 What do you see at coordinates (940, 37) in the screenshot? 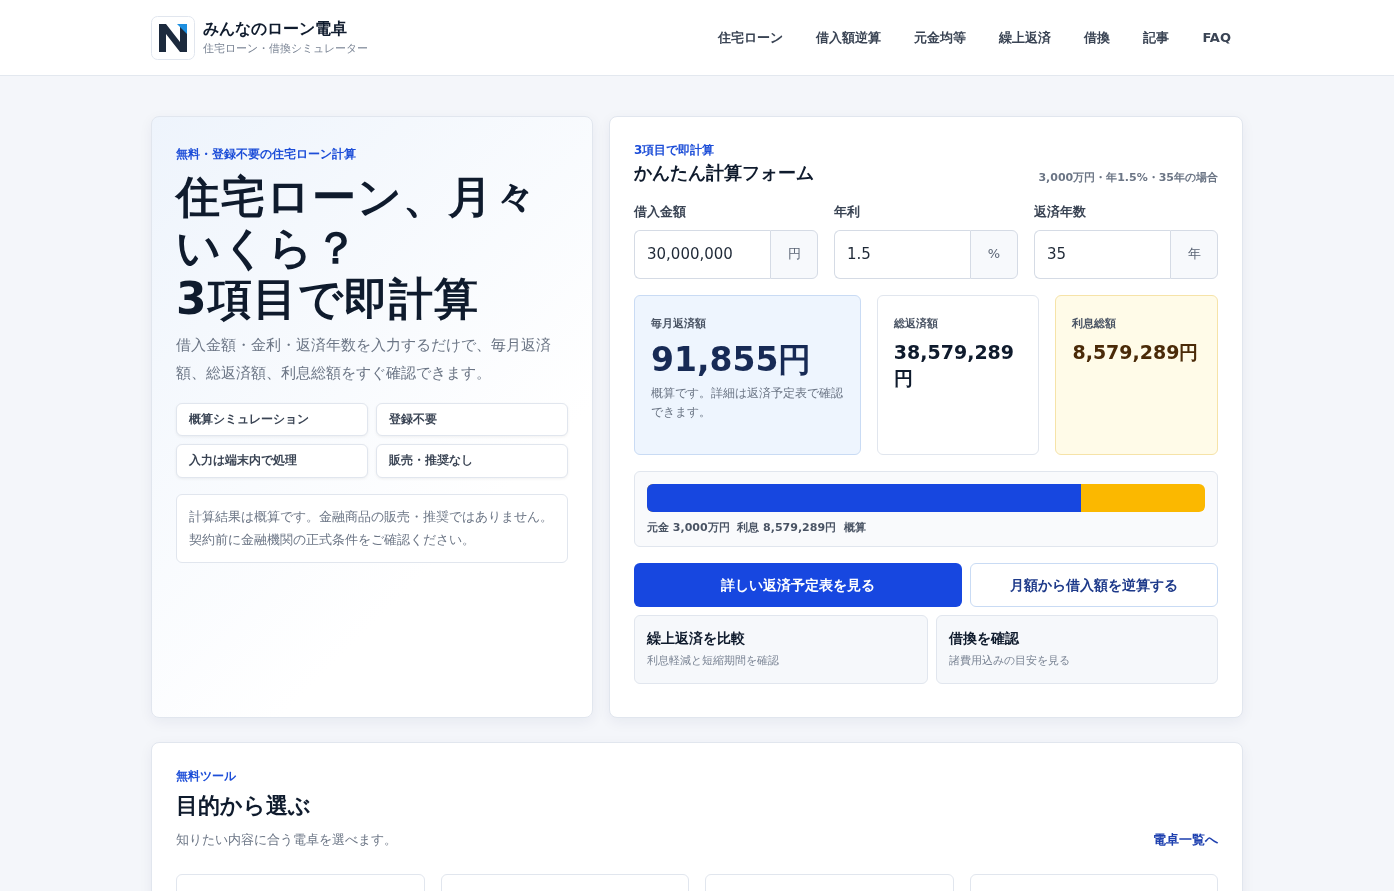
I see `nav-link: 元金均等` at bounding box center [940, 37].